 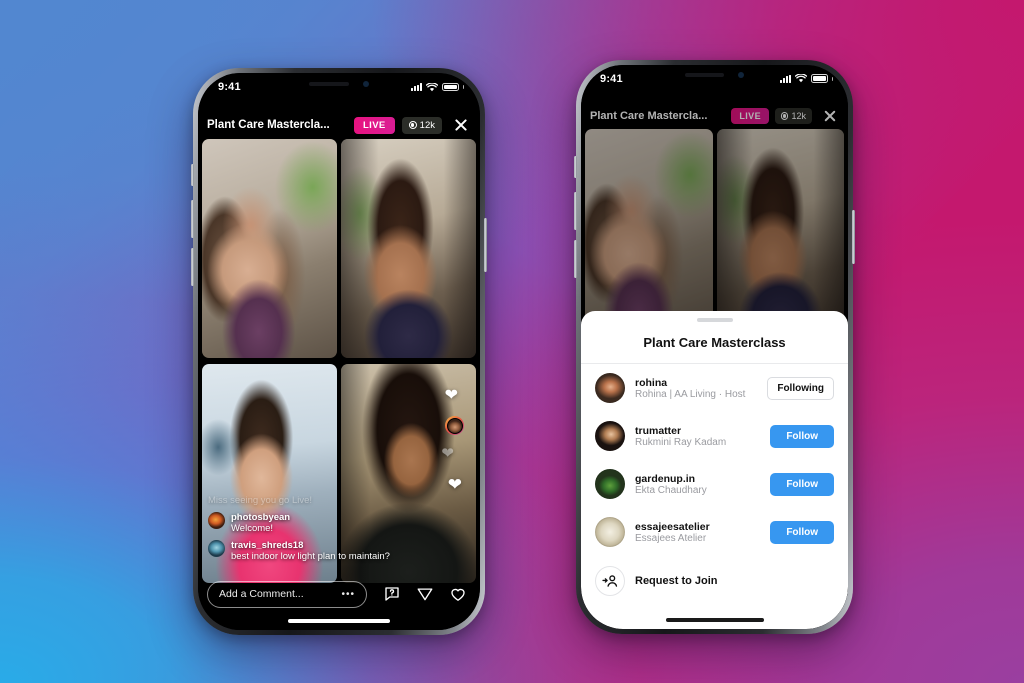 I want to click on composer-actions, so click(x=425, y=594).